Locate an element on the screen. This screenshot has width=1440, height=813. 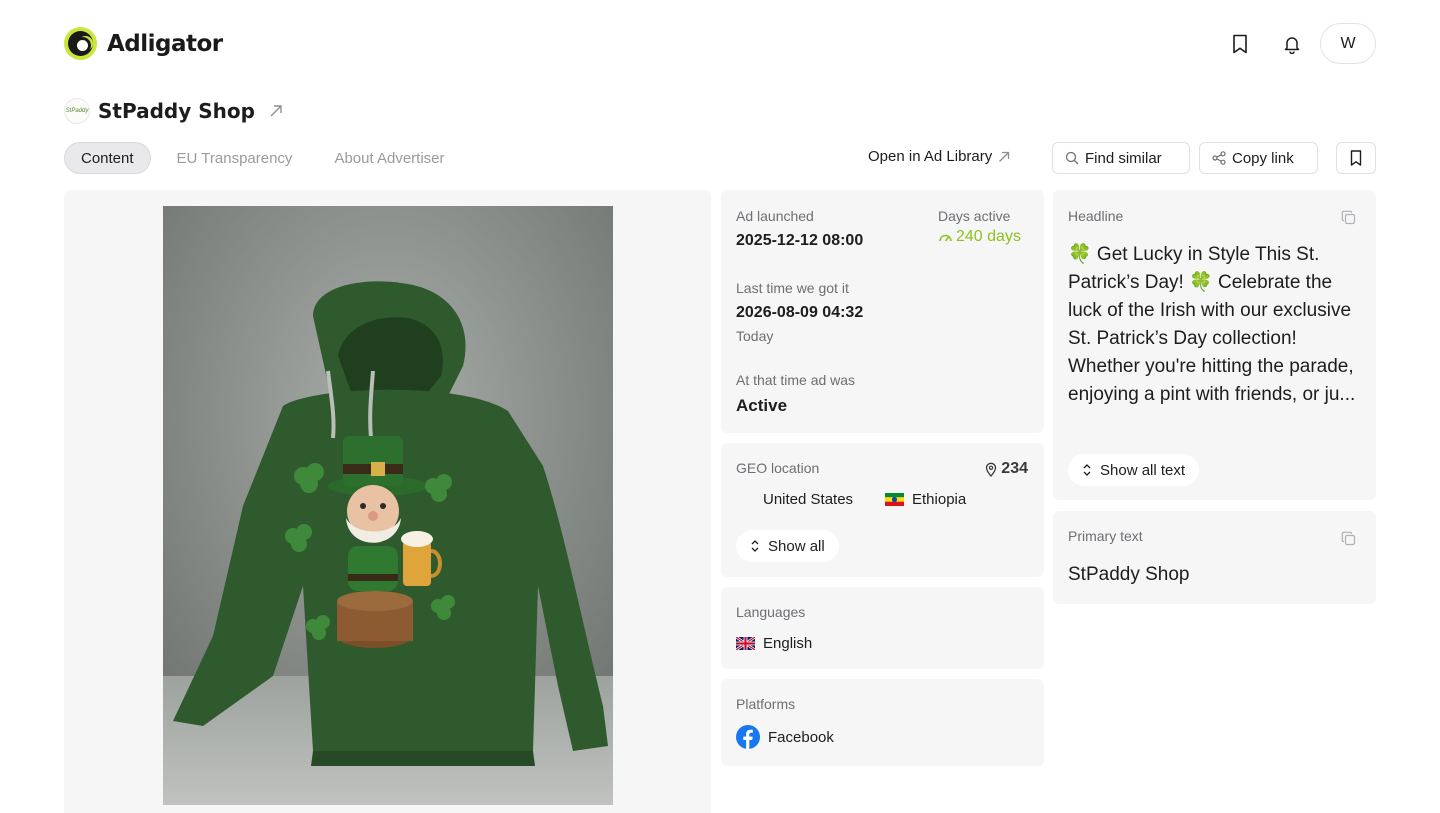
tab-content: Content is located at coordinates (107, 158).